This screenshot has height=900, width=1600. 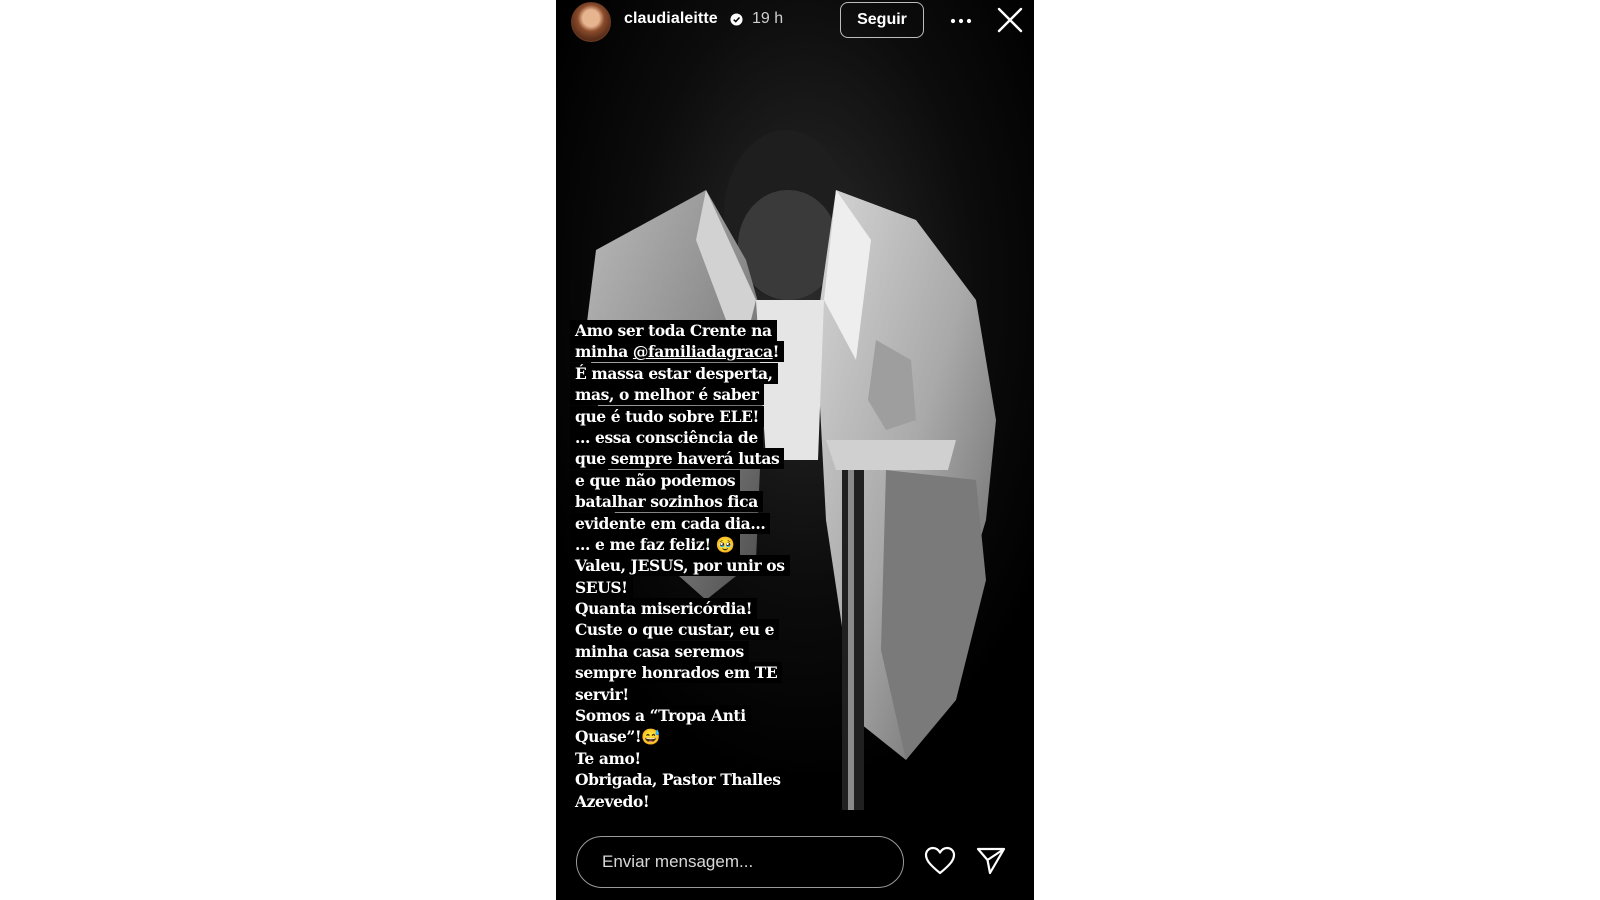 What do you see at coordinates (678, 780) in the screenshot?
I see `caption-line: Obrigada, Pastor Thalles` at bounding box center [678, 780].